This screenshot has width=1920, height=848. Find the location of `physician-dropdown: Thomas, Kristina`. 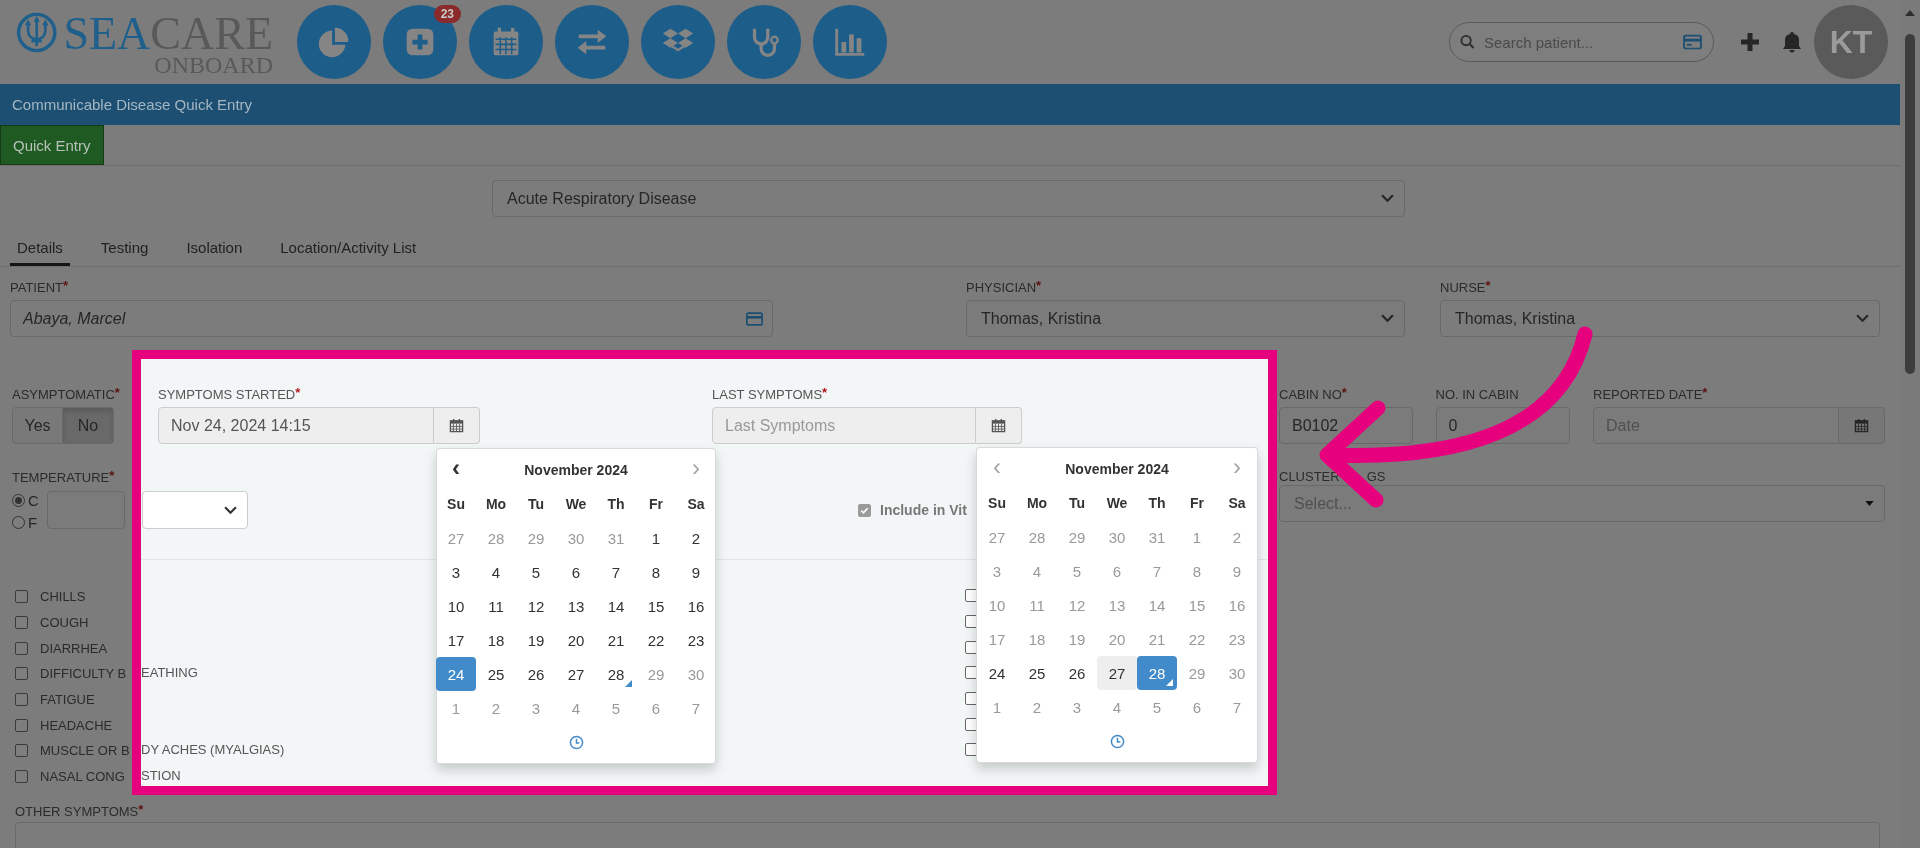

physician-dropdown: Thomas, Kristina is located at coordinates (1185, 318).